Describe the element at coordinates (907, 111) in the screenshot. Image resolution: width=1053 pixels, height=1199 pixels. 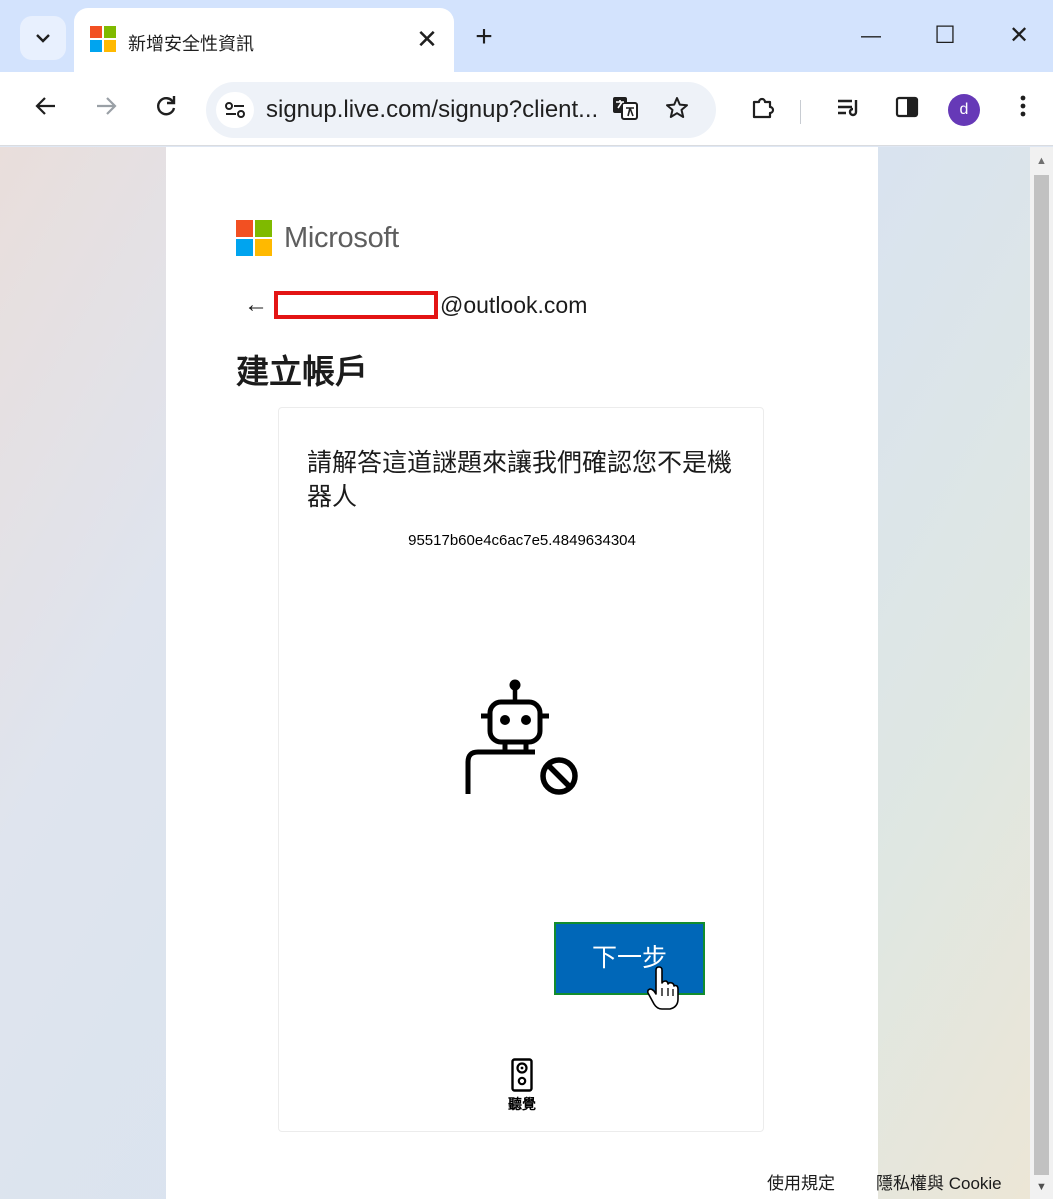
I see `side-panel-icon` at that location.